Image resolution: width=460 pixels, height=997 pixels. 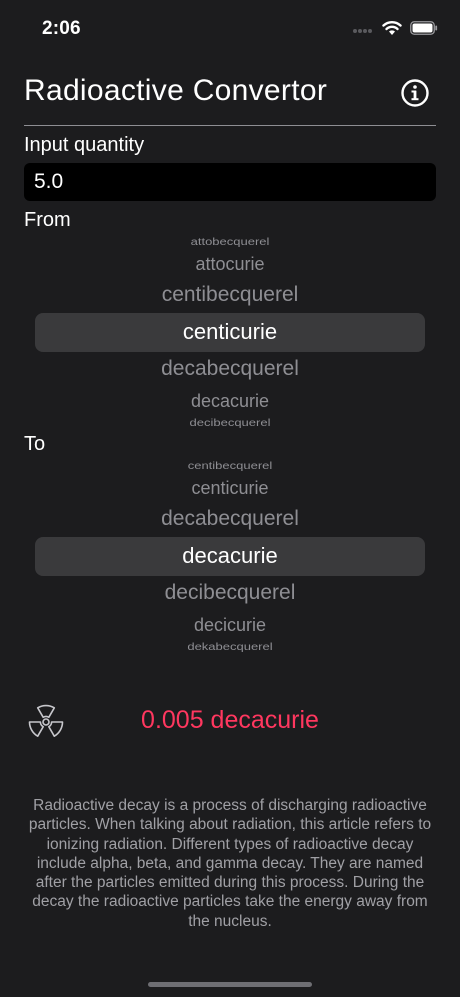 I want to click on battery-icon, so click(x=424, y=30).